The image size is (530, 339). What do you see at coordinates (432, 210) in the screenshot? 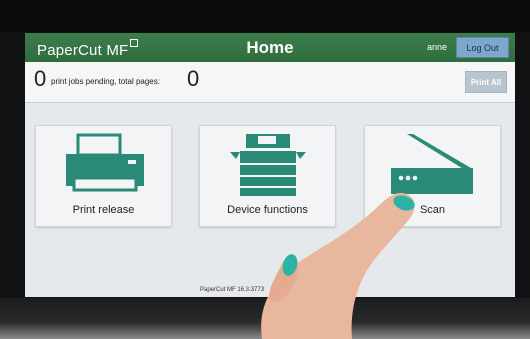
I see `scan-label: Scan` at bounding box center [432, 210].